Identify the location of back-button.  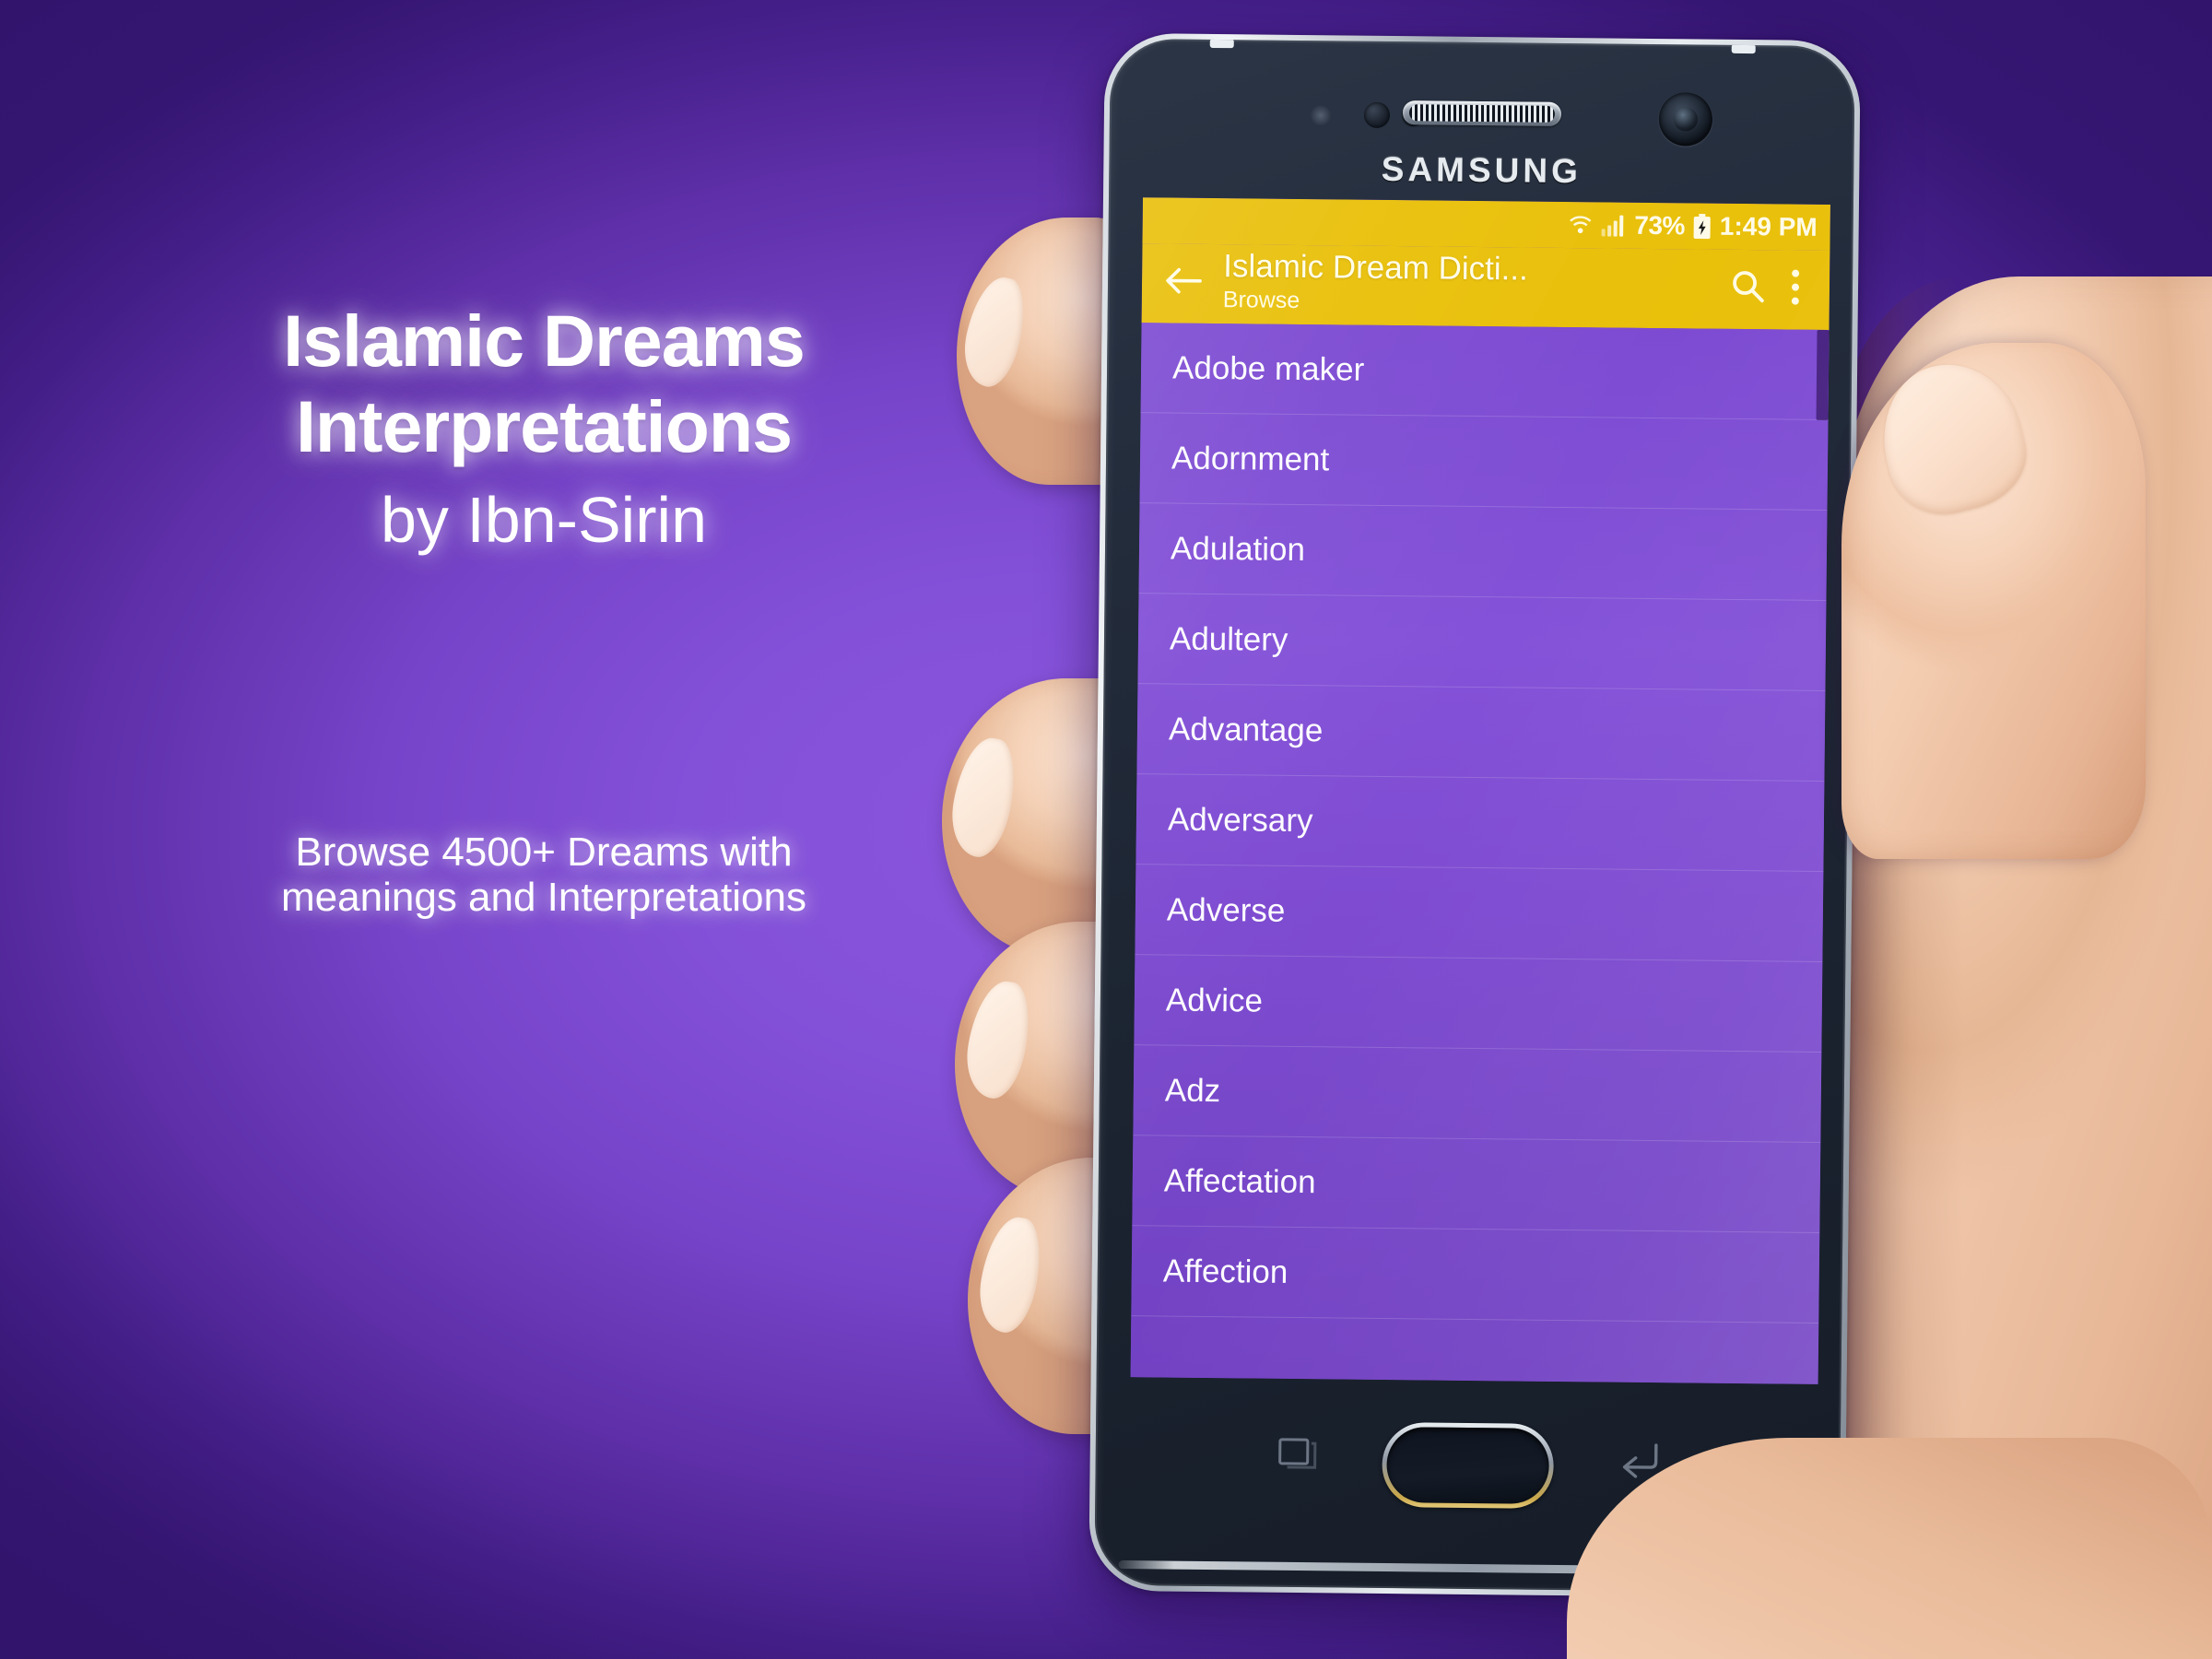
(1184, 281).